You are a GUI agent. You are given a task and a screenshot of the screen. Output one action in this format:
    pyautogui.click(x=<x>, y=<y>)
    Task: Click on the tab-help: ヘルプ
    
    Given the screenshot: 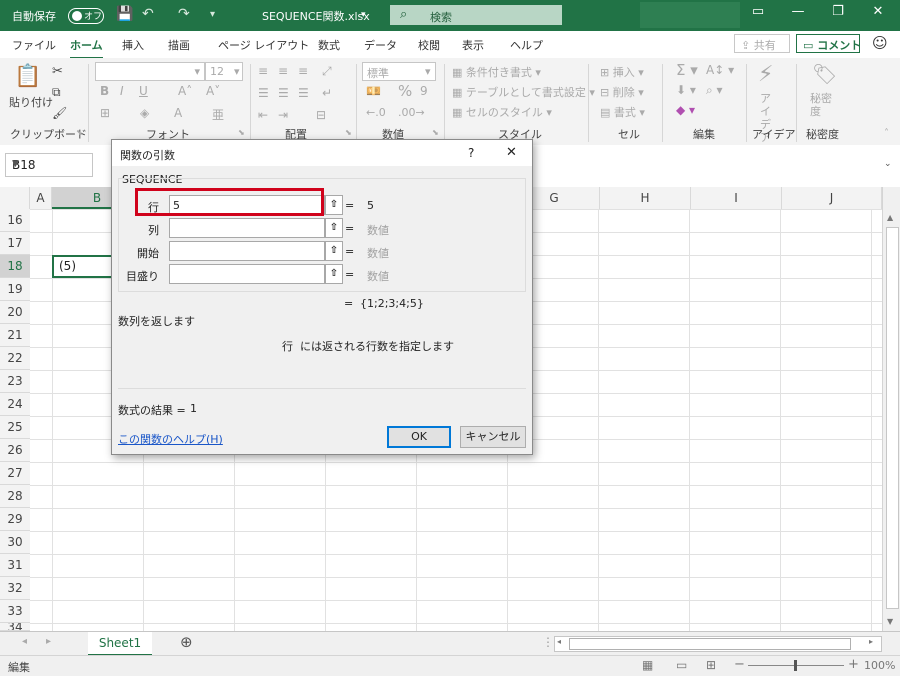 What is the action you would take?
    pyautogui.click(x=526, y=45)
    